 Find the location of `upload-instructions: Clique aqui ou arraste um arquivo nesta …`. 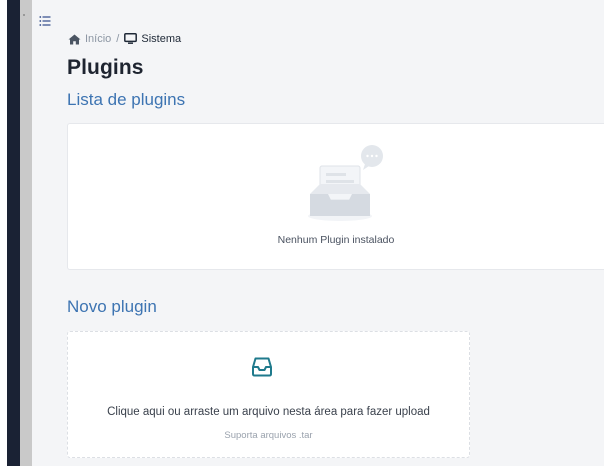

upload-instructions: Clique aqui ou arraste um arquivo nesta … is located at coordinates (268, 412).